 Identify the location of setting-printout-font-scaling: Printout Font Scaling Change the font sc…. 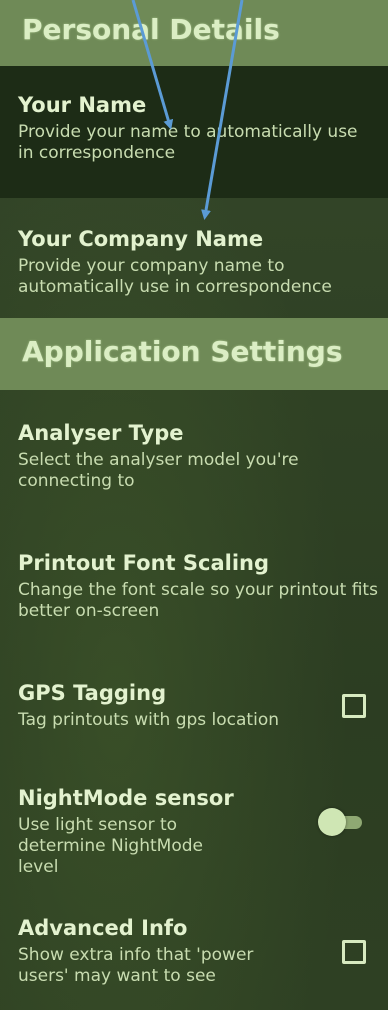
(198, 586).